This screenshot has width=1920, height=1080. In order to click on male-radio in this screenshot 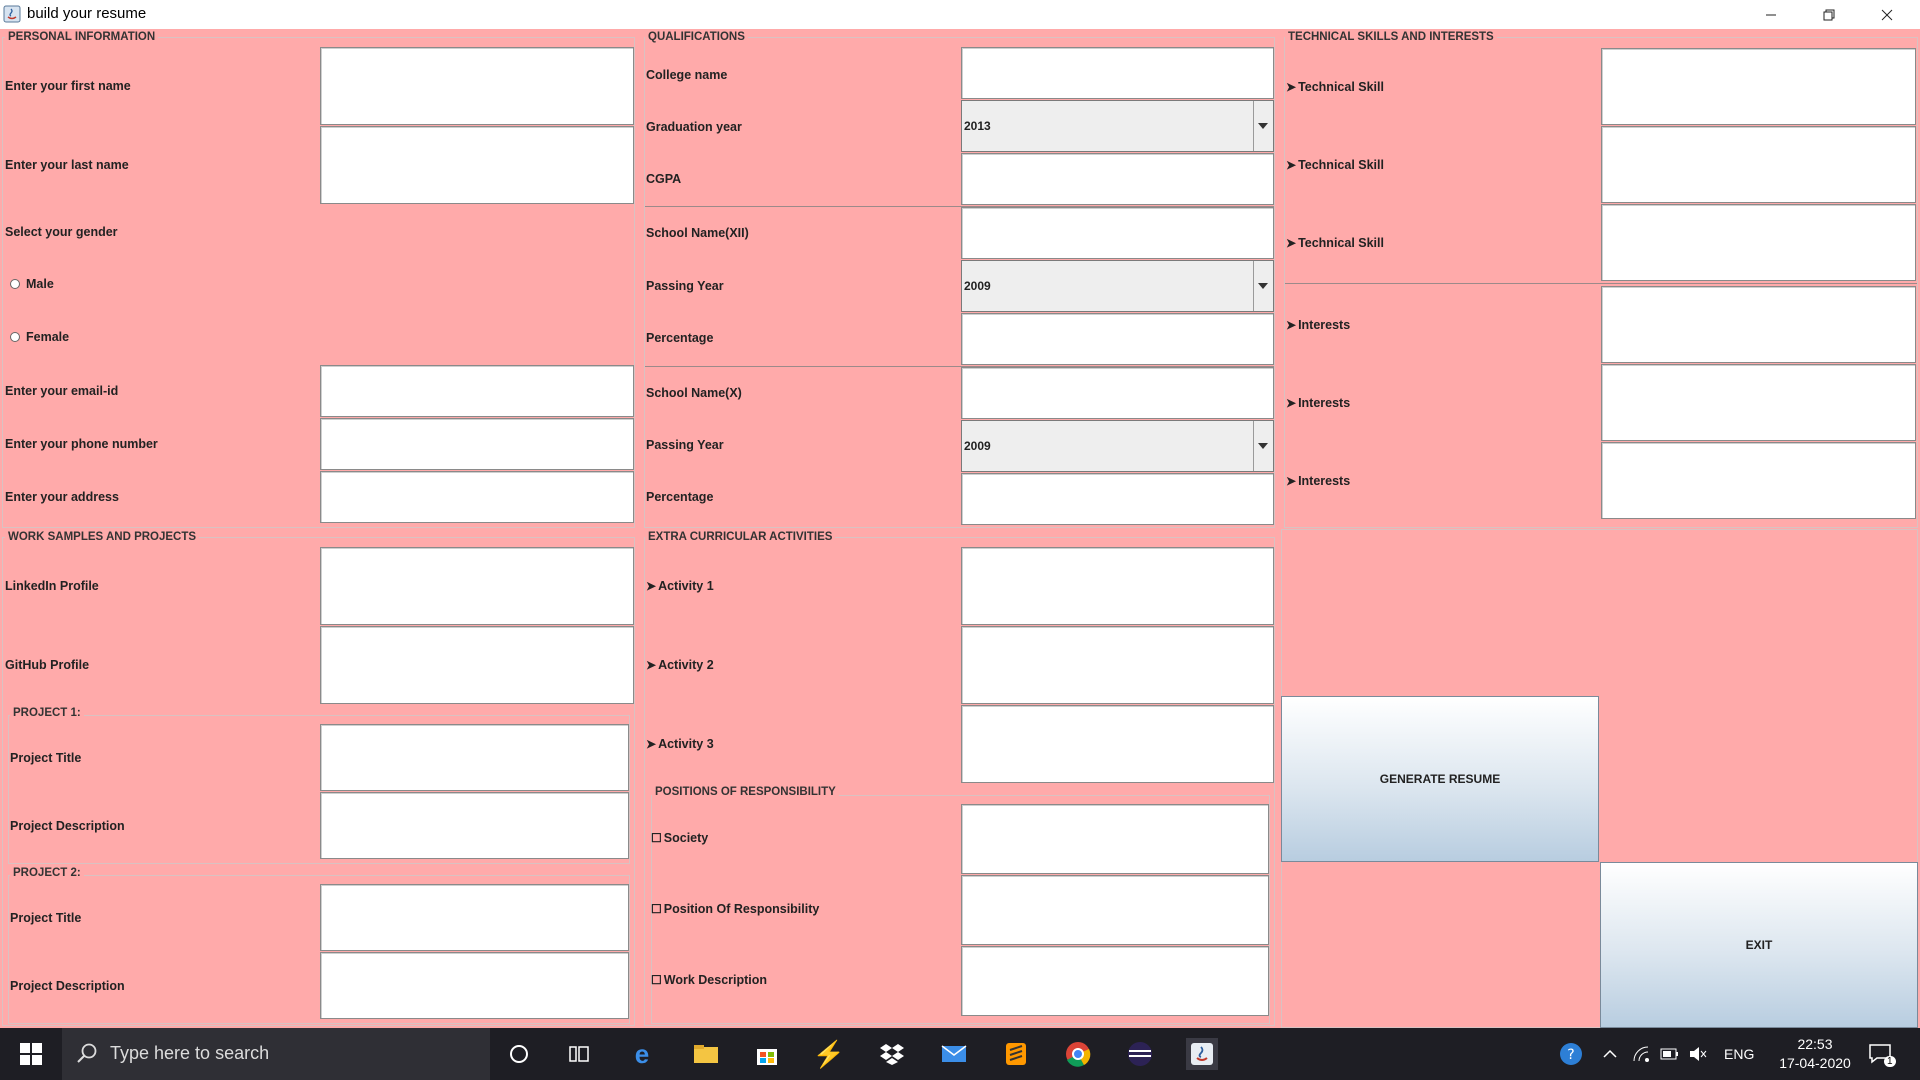, I will do `click(15, 284)`.